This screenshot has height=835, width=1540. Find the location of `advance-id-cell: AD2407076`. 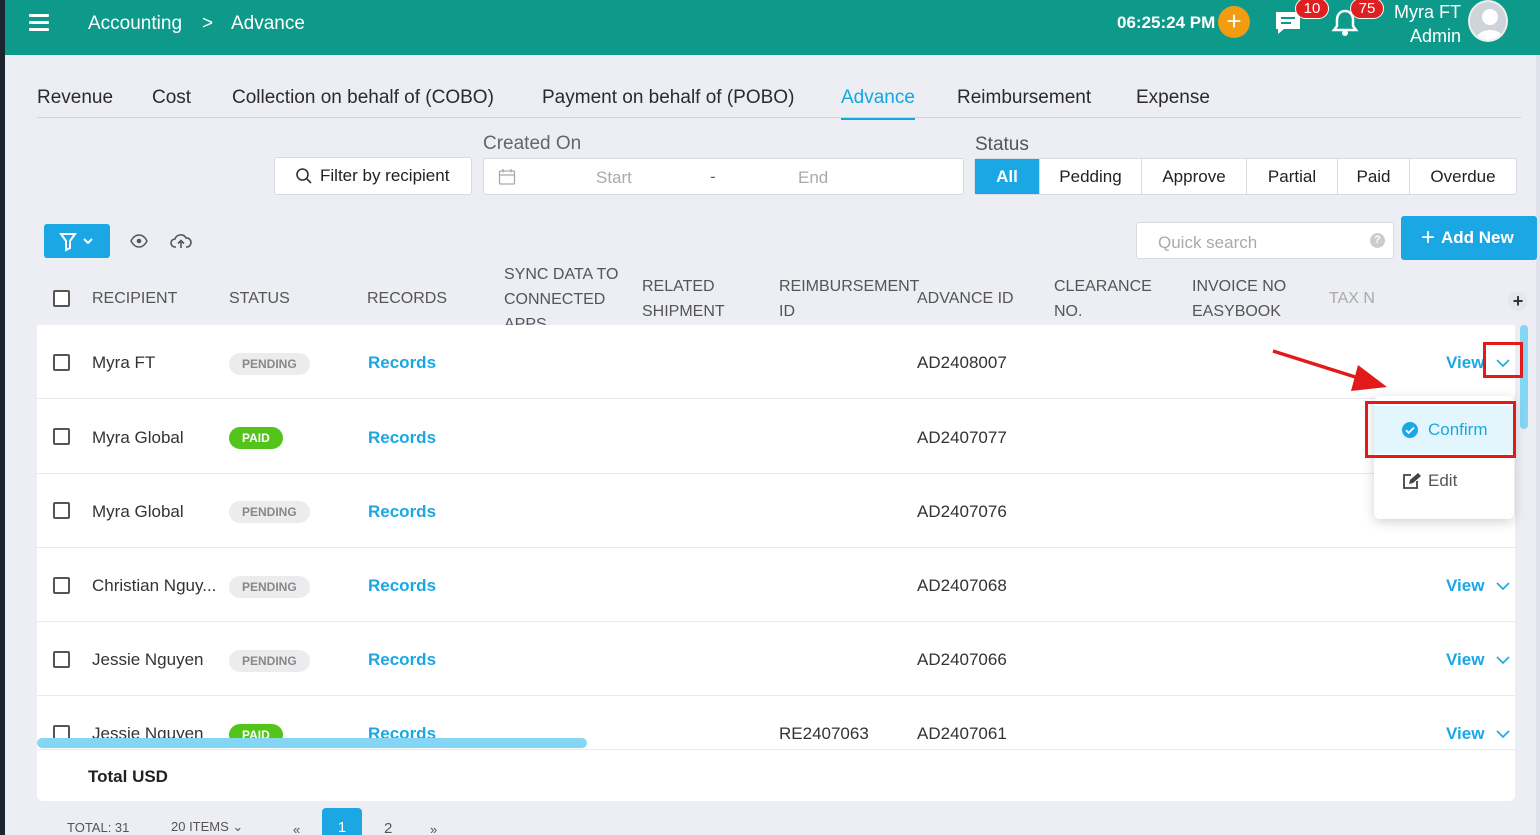

advance-id-cell: AD2407076 is located at coordinates (962, 511).